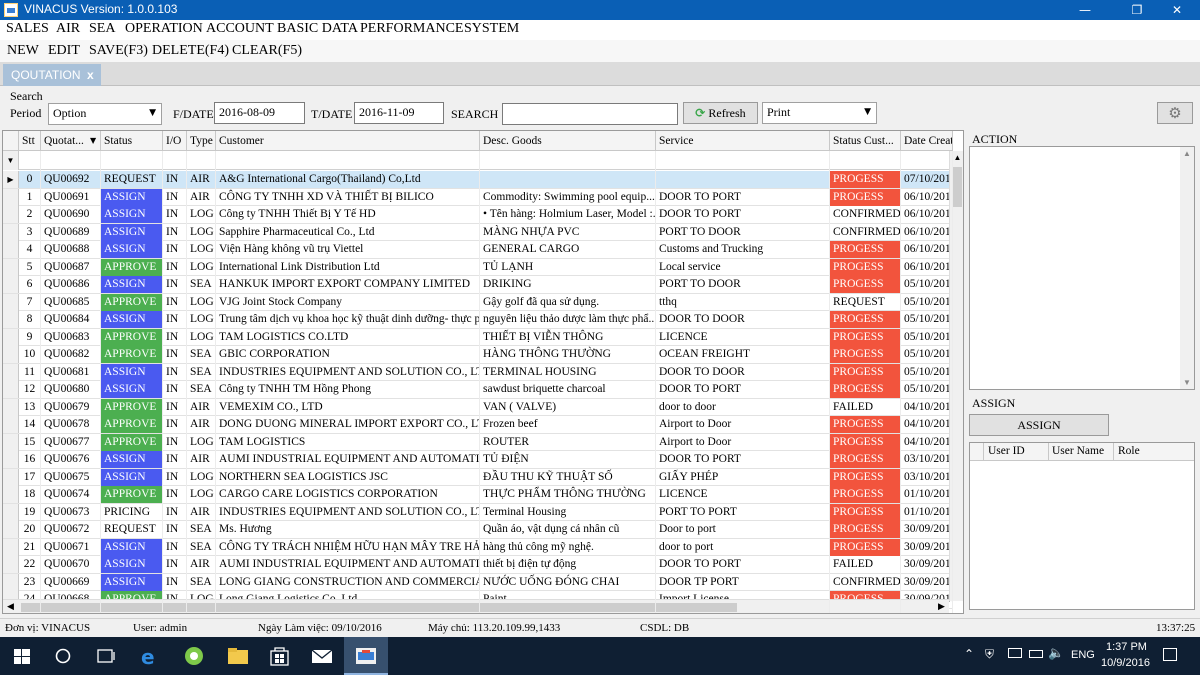 This screenshot has height=675, width=1200. What do you see at coordinates (29, 232) in the screenshot?
I see `cell-stt: 3` at bounding box center [29, 232].